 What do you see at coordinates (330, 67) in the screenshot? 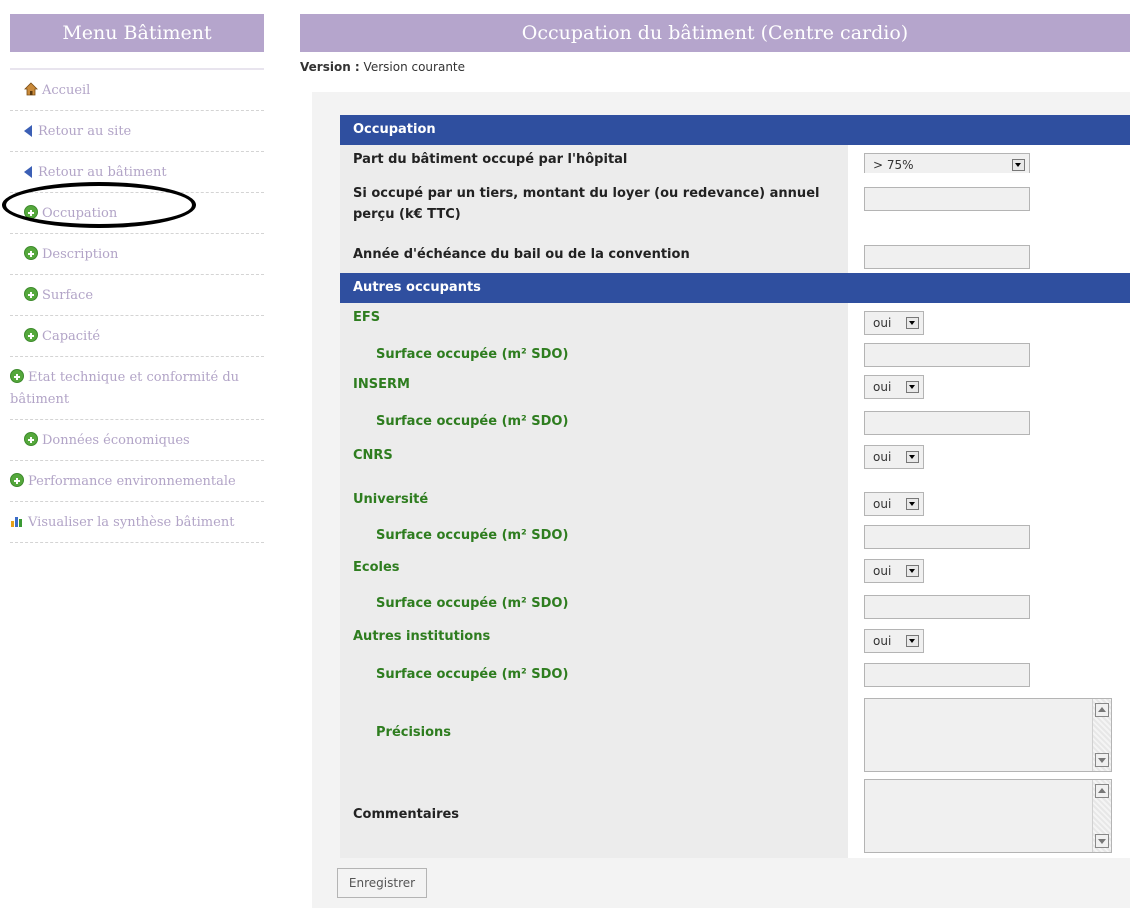
I see `version-label: Version :` at bounding box center [330, 67].